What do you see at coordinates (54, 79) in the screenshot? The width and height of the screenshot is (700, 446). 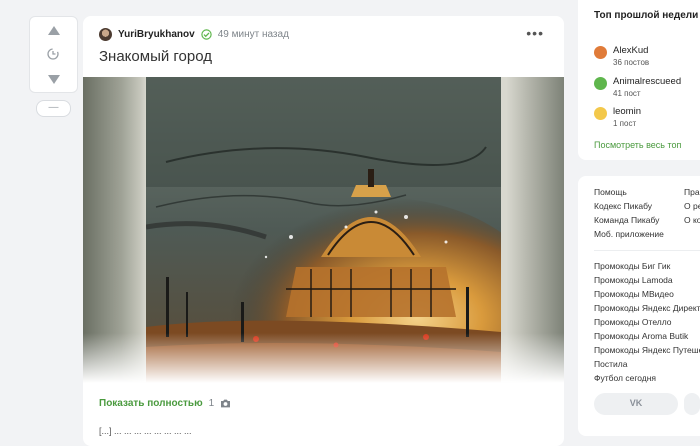 I see `downvote-arrow-icon` at bounding box center [54, 79].